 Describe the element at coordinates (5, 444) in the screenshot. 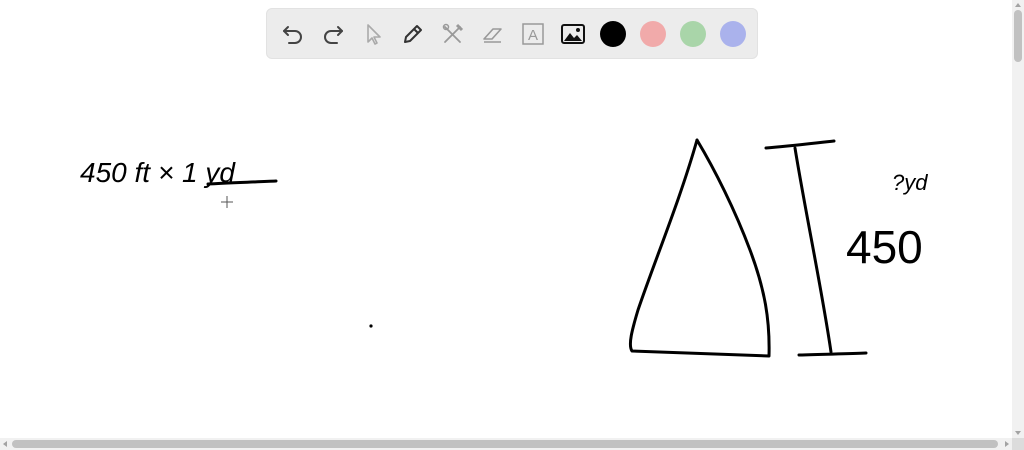

I see `scroll-left-arrow-icon` at that location.